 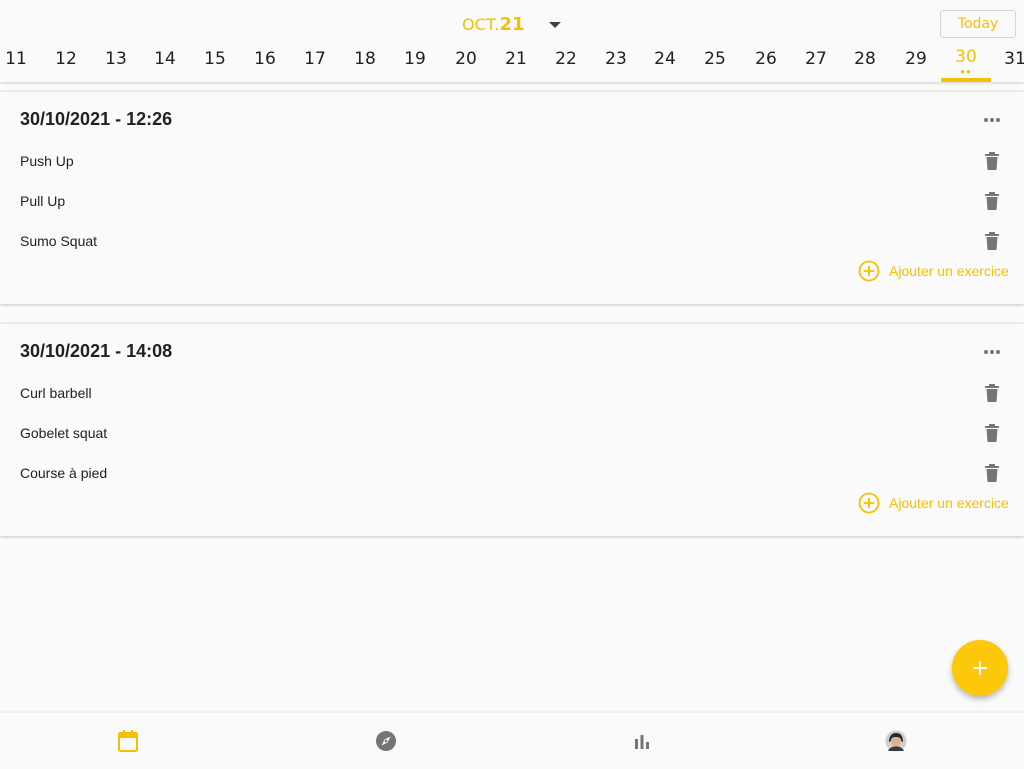 I want to click on nav-calendar, so click(x=128, y=741).